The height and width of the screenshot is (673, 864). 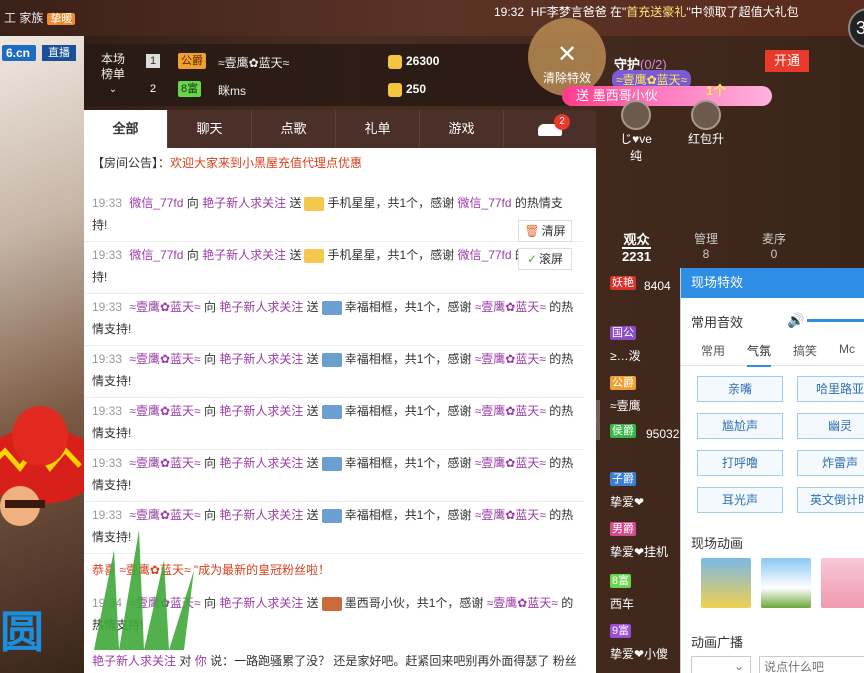 I want to click on auto-scroll-button: ✓ 滚屏, so click(x=545, y=259).